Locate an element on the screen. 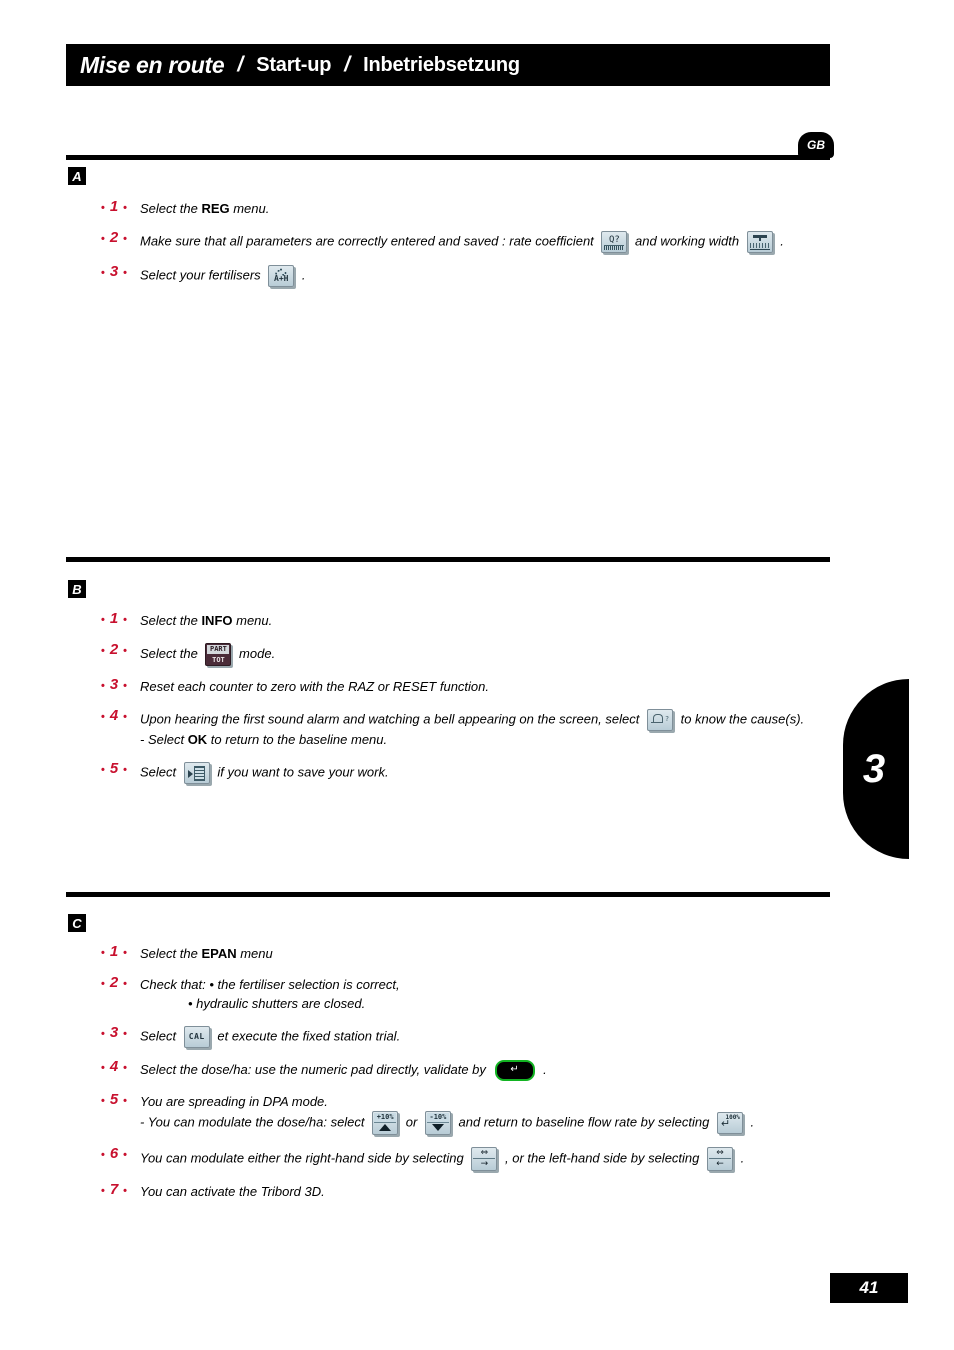 The width and height of the screenshot is (954, 1350). section-letter-b: B is located at coordinates (77, 589).